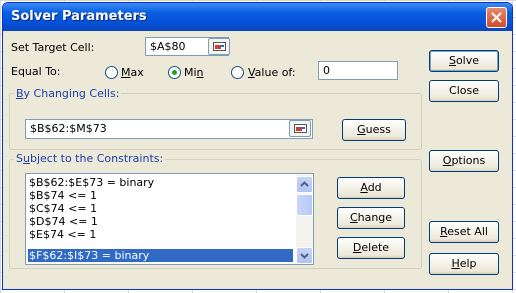  I want to click on scroll-thumb, so click(304, 205).